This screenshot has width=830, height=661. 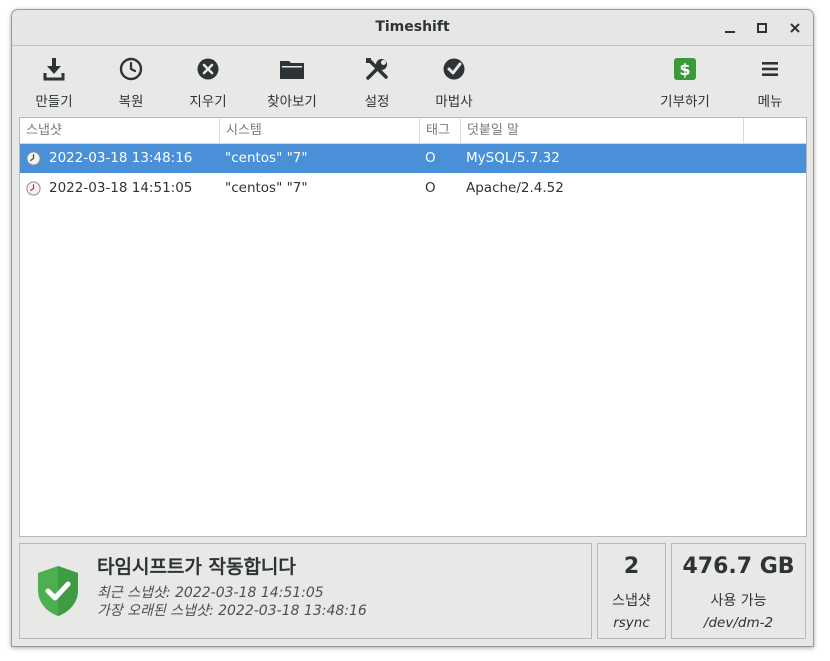 I want to click on snapshot-comment: MySQL/5.7.32, so click(x=513, y=158).